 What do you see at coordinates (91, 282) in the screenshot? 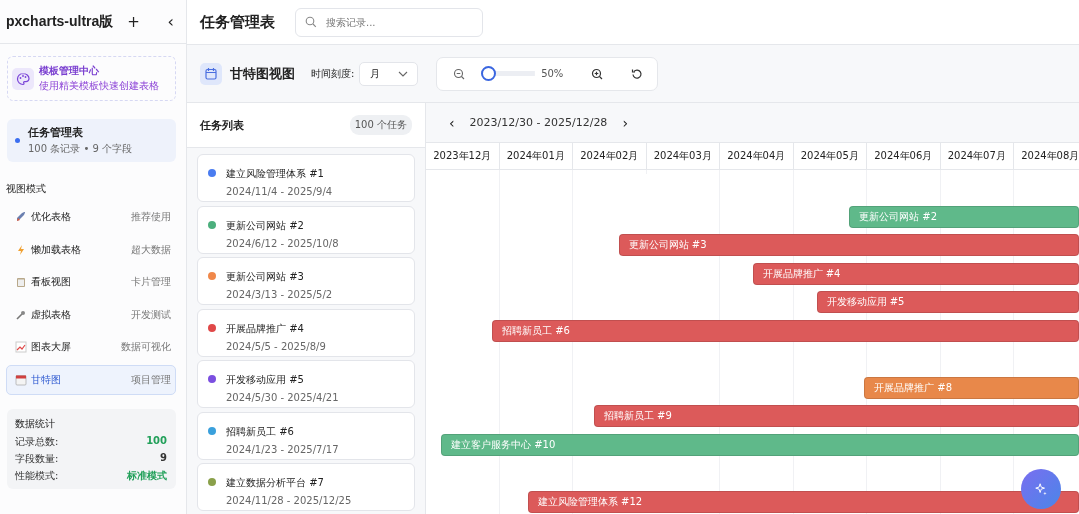
I see `view-item: 看板视图 卡片管理` at bounding box center [91, 282].